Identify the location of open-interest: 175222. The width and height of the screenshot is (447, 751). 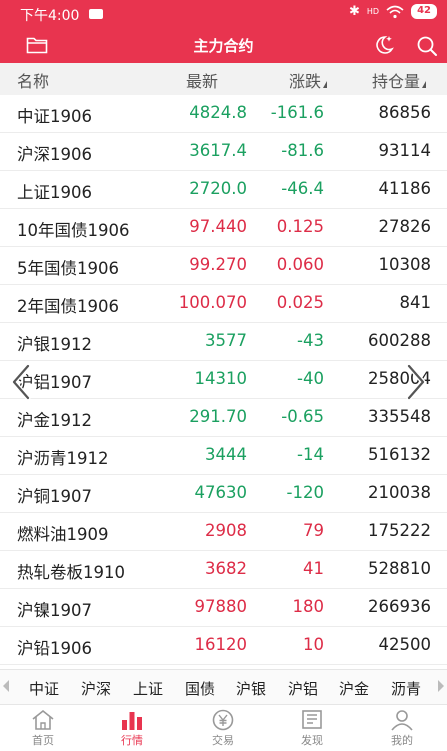
(399, 530).